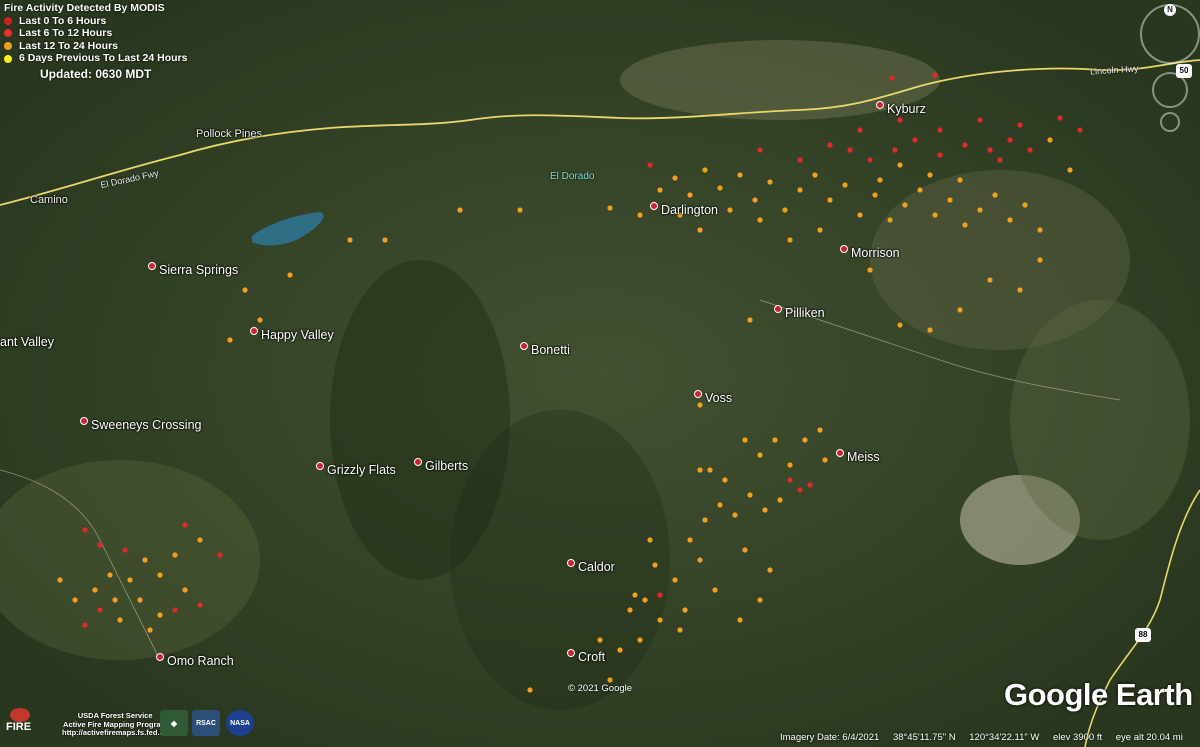 This screenshot has height=747, width=1200. I want to click on place-camino: Camino, so click(49, 200).